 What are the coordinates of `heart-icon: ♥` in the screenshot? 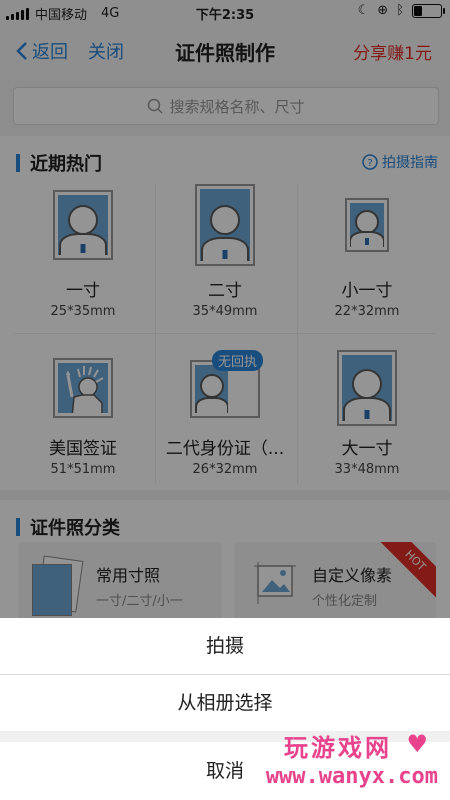 It's located at (417, 744).